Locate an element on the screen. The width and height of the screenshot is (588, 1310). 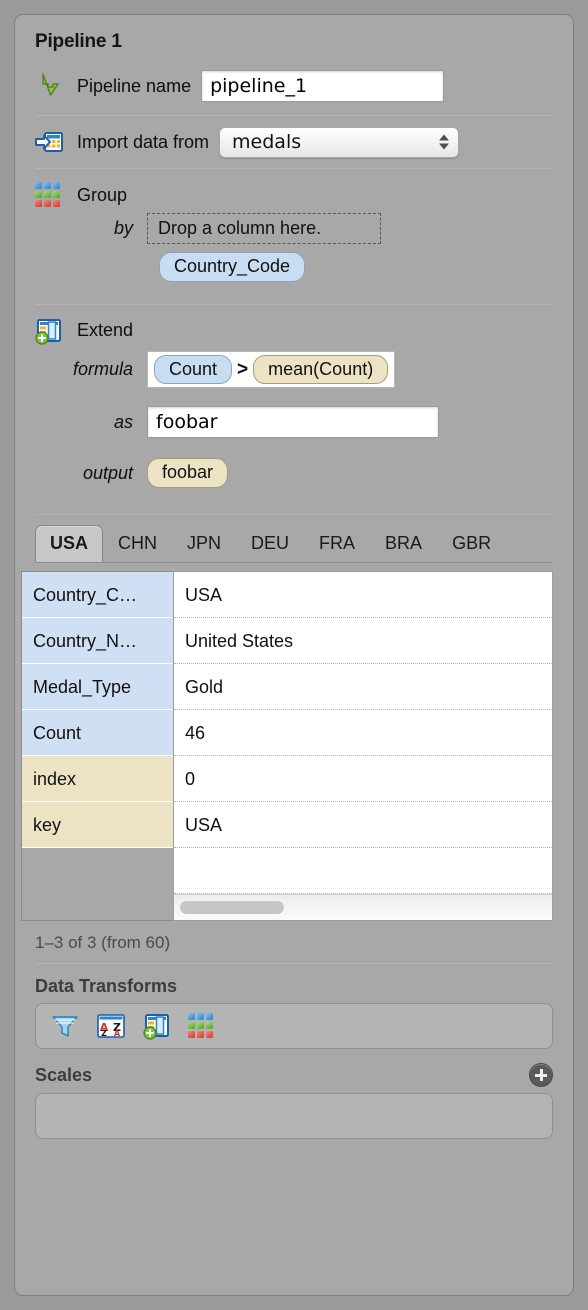
tab-usa: USA is located at coordinates (69, 544).